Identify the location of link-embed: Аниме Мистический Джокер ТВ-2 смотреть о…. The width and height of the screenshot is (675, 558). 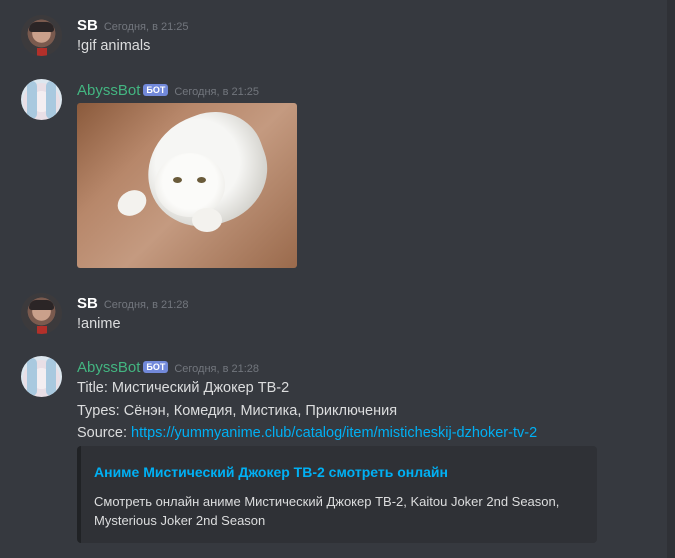
(337, 494).